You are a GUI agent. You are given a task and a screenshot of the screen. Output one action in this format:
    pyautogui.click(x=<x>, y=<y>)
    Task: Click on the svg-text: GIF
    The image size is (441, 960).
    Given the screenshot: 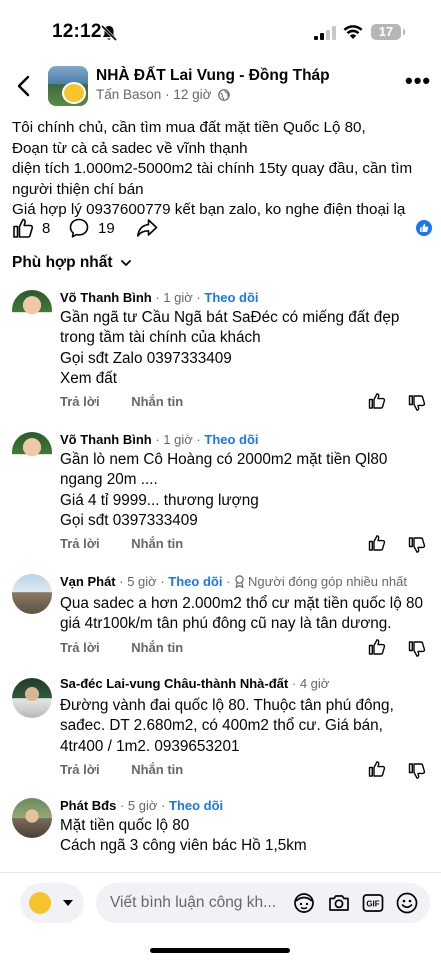 What is the action you would take?
    pyautogui.click(x=372, y=904)
    